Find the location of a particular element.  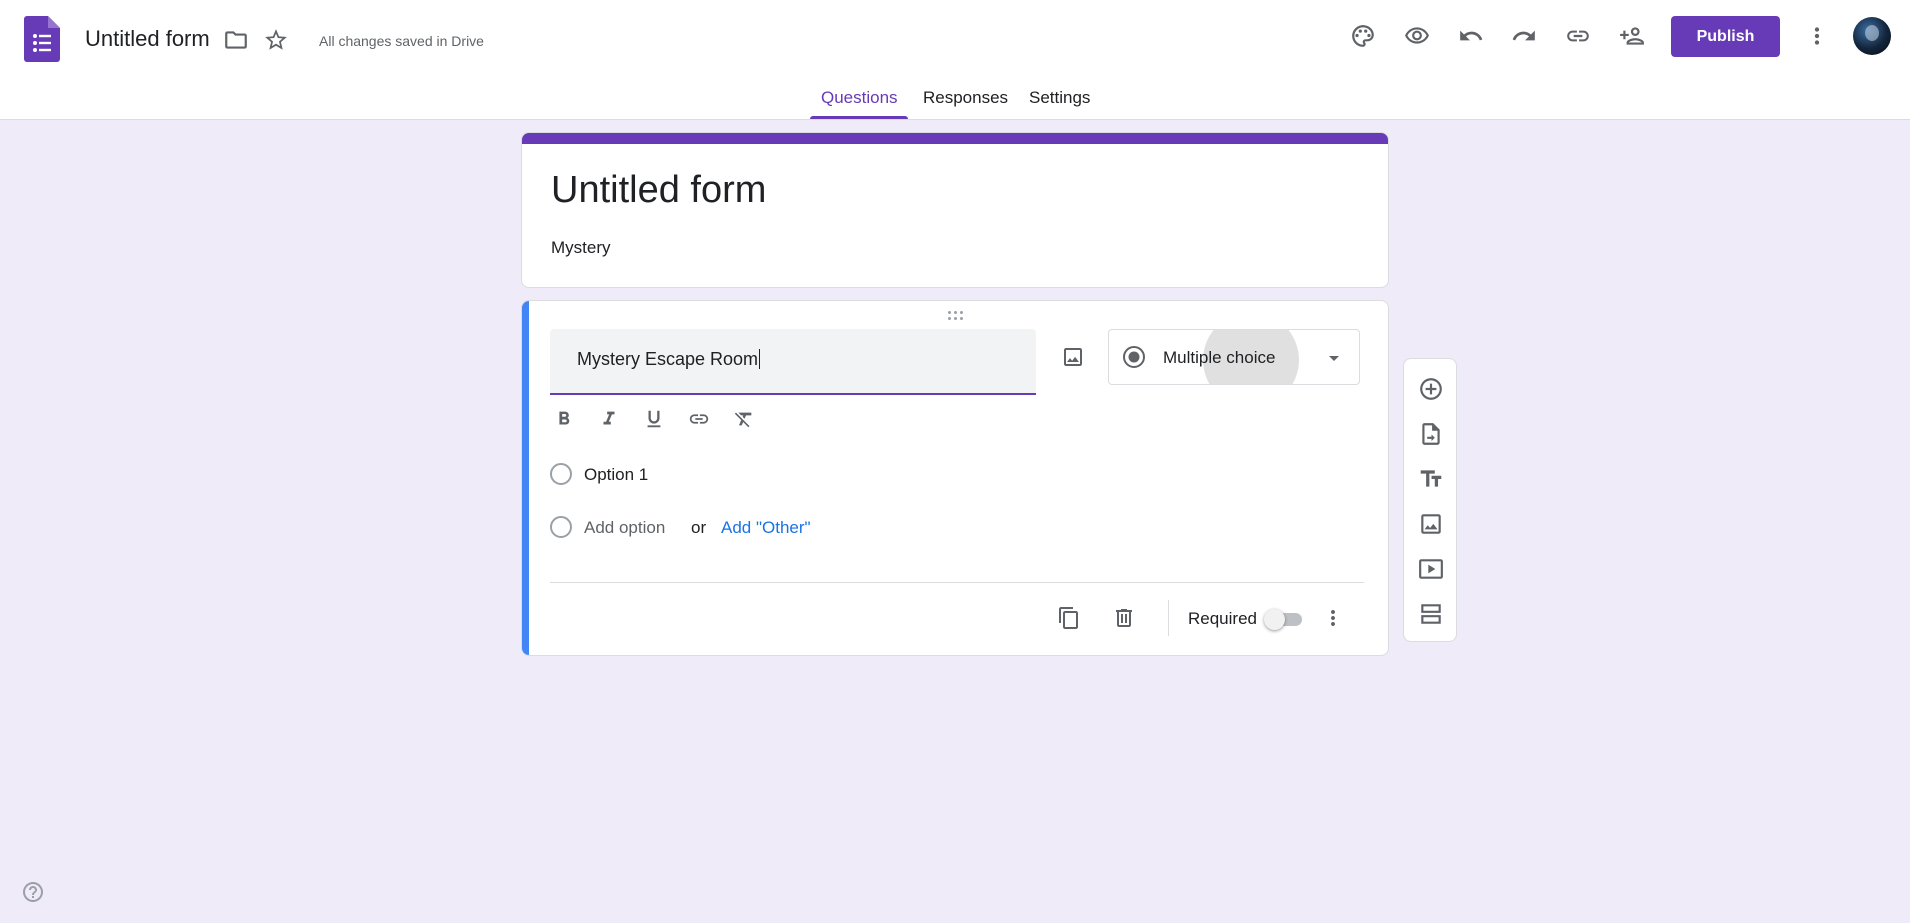

publish-button: Publish is located at coordinates (1725, 36).